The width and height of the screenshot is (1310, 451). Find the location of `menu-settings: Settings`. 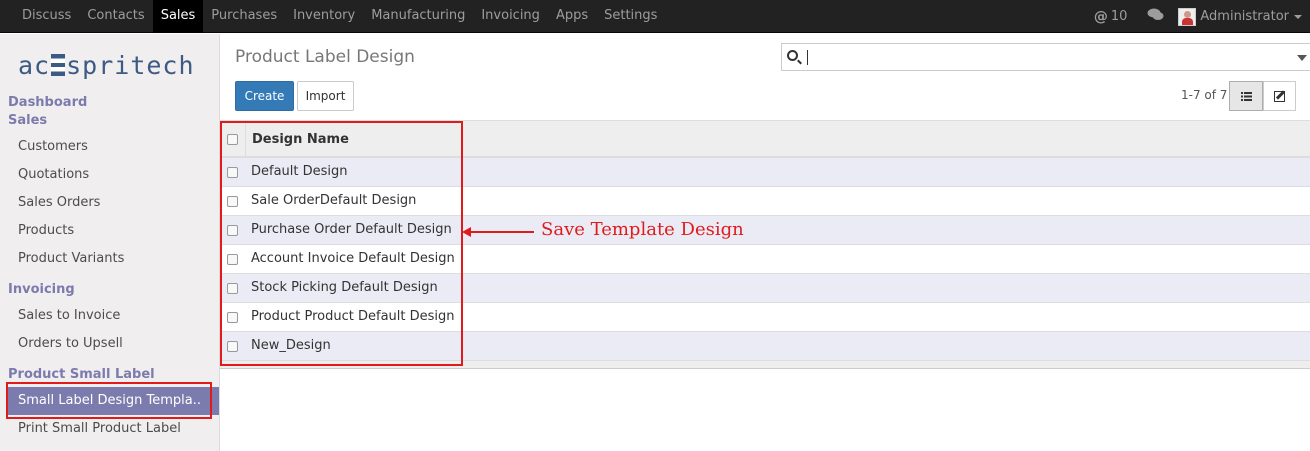

menu-settings: Settings is located at coordinates (630, 16).